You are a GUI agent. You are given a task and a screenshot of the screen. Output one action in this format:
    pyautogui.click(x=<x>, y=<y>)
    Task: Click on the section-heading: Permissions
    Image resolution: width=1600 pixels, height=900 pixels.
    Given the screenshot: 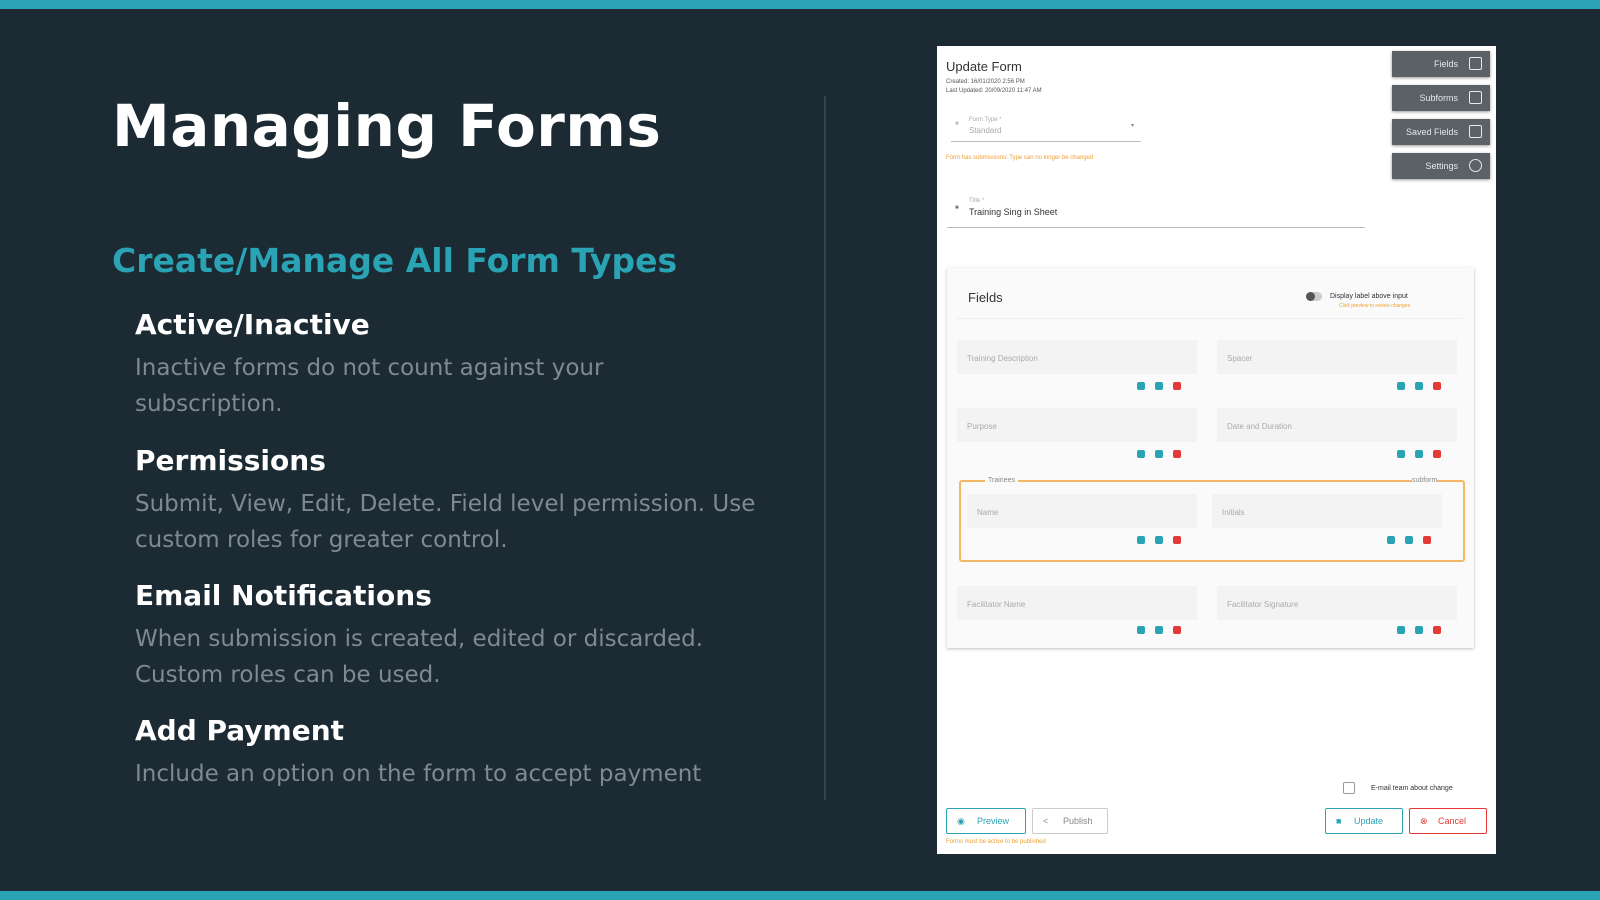 What is the action you would take?
    pyautogui.click(x=230, y=460)
    